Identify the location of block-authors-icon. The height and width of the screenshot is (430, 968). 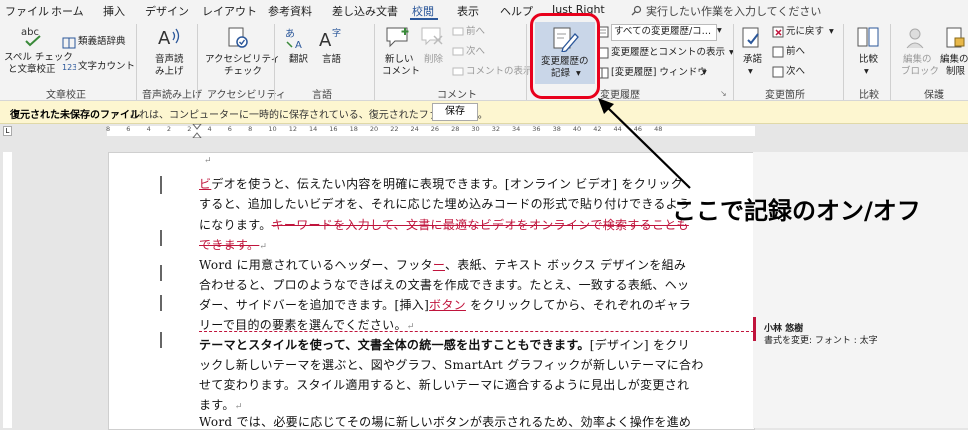
(917, 38).